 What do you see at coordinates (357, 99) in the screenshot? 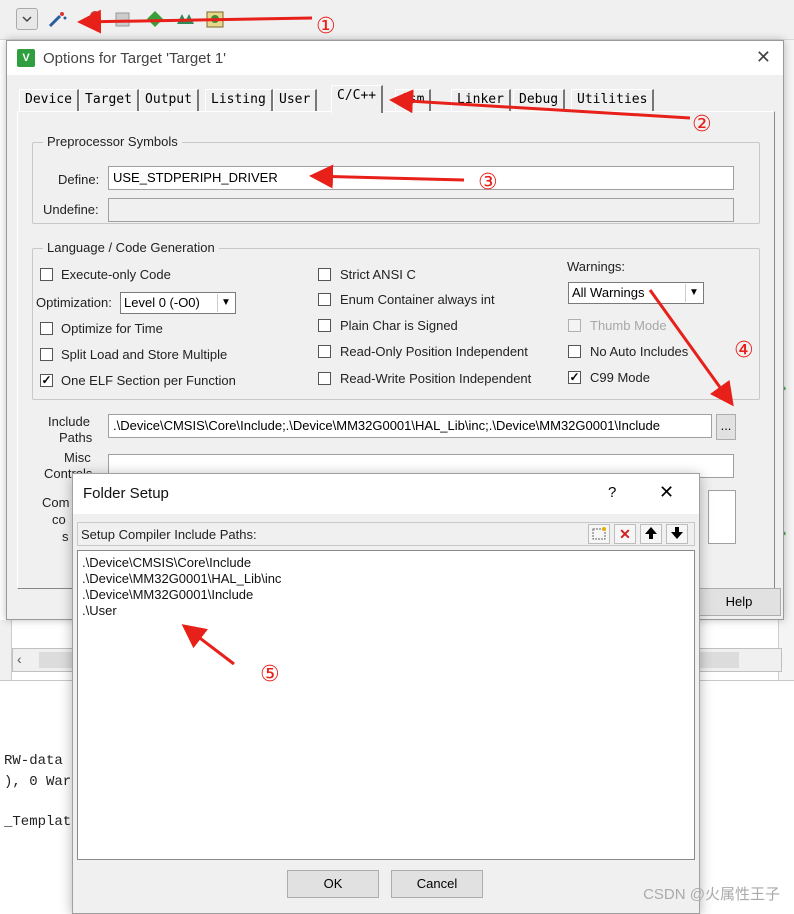
I see `tab-c-cpp: C/C++` at bounding box center [357, 99].